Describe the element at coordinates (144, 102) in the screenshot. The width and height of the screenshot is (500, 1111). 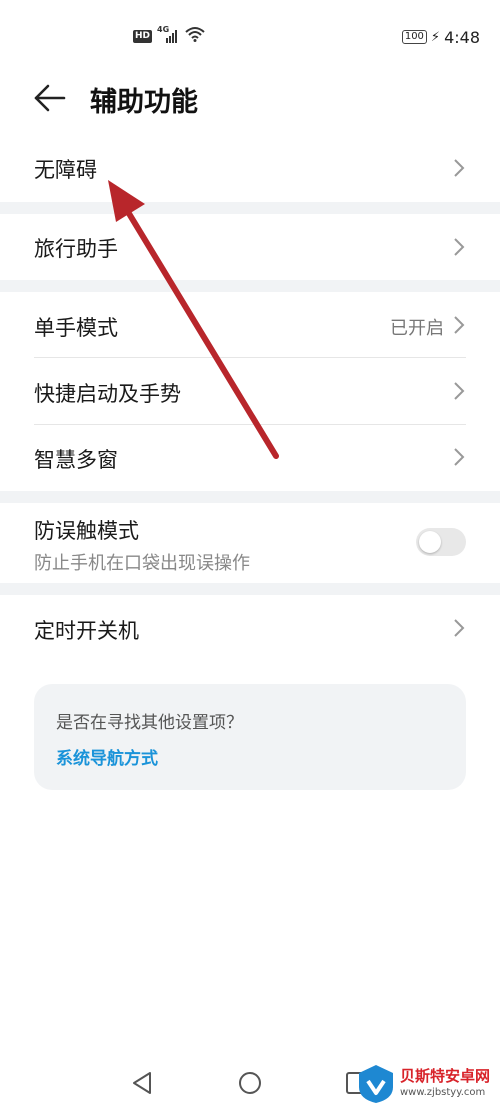
I see `page-title: 辅助功能` at that location.